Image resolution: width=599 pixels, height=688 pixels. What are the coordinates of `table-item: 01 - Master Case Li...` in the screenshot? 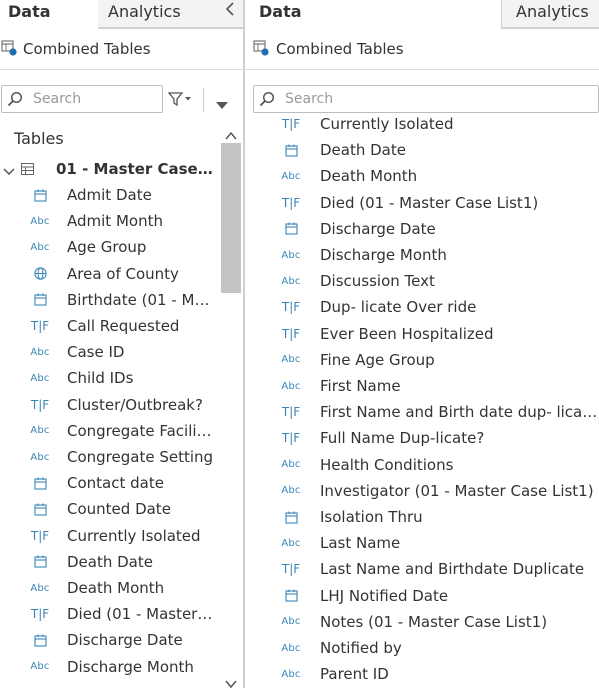 It's located at (121, 169).